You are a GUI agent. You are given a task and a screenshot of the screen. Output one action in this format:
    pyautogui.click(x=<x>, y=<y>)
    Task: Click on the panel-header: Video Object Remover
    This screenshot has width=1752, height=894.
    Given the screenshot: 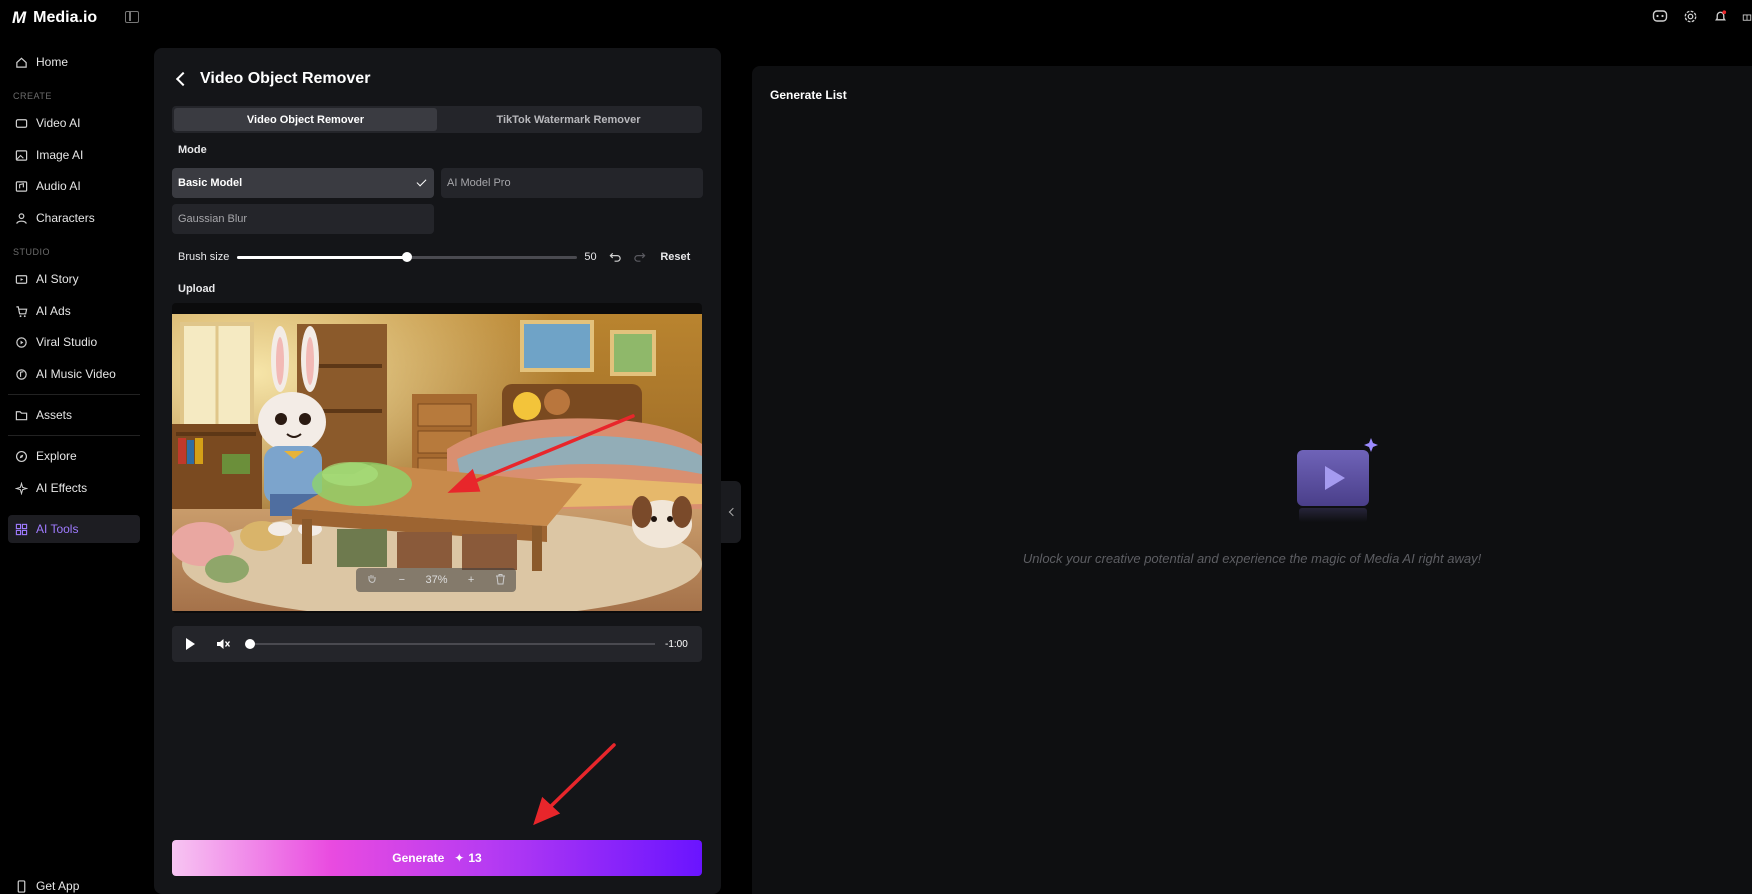 What is the action you would take?
    pyautogui.click(x=272, y=79)
    